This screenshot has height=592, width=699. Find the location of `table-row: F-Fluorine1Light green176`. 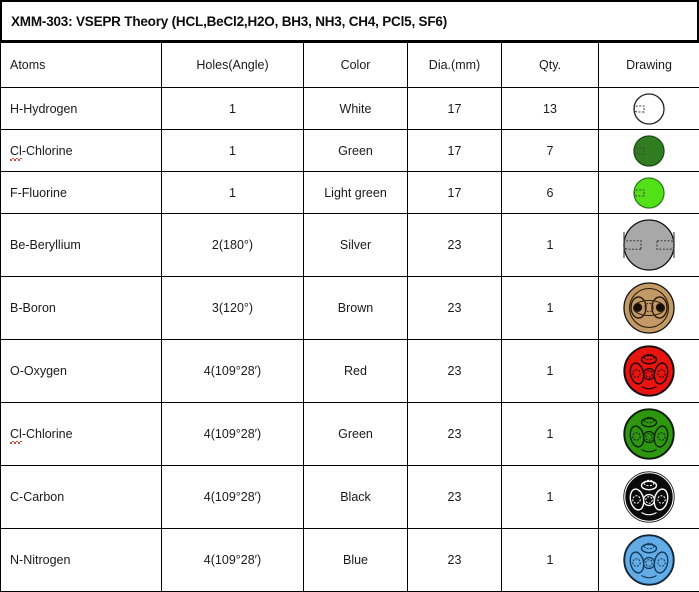

table-row: F-Fluorine1Light green176 is located at coordinates (350, 193).